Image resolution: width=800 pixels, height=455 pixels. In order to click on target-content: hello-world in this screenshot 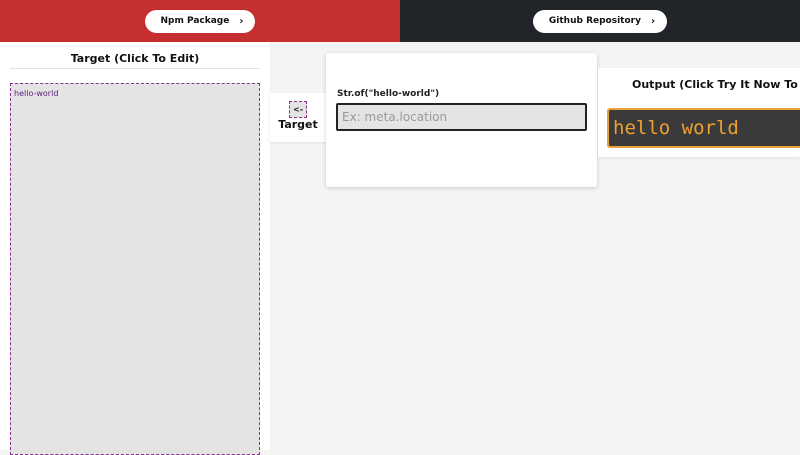, I will do `click(36, 93)`.